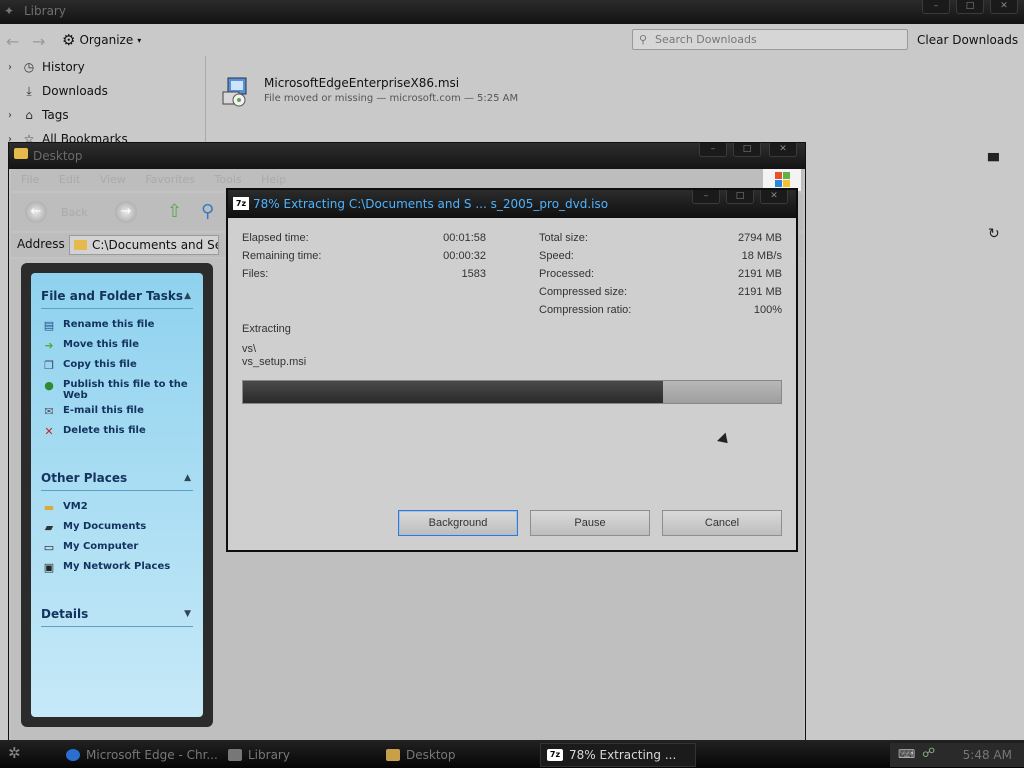  I want to click on back-button: ←, so click(36, 212).